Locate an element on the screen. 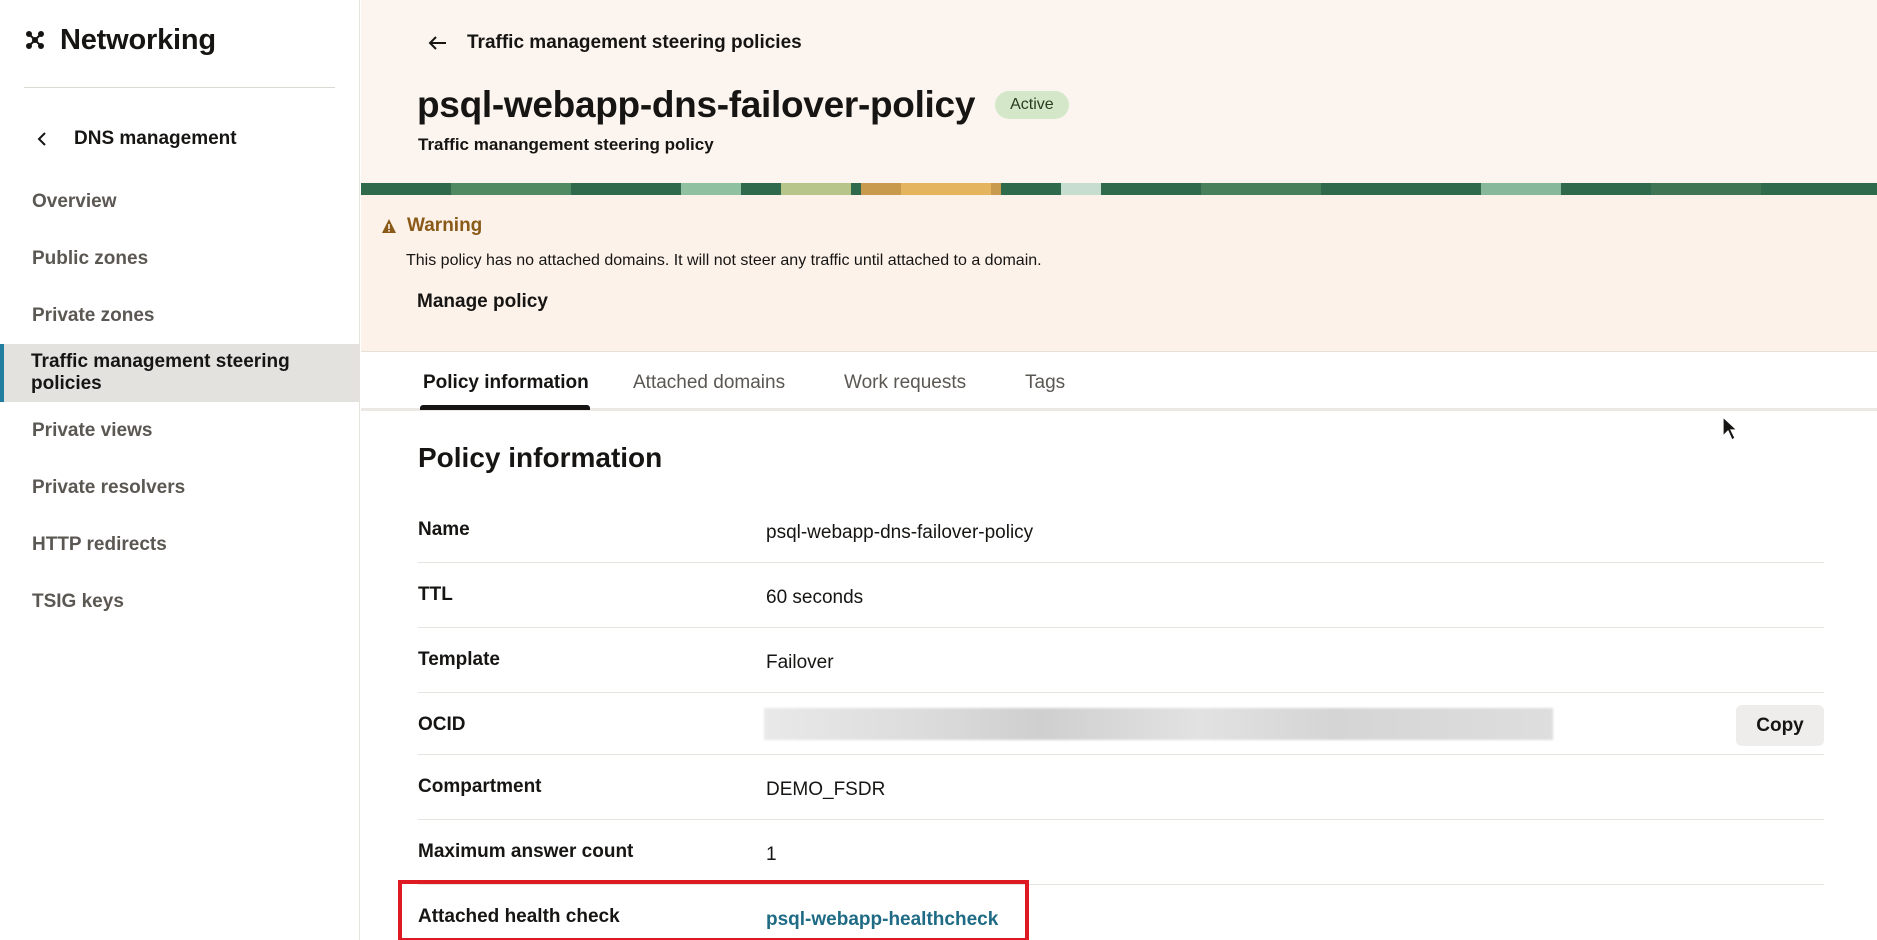  title-row: psql-webapp-dns-failover-policy Active is located at coordinates (743, 105).